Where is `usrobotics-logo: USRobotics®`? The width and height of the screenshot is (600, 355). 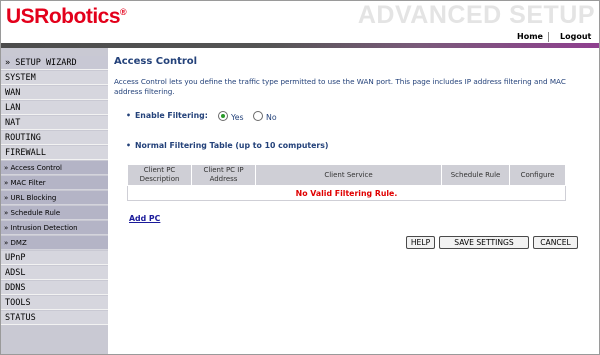 usrobotics-logo: USRobotics® is located at coordinates (66, 17).